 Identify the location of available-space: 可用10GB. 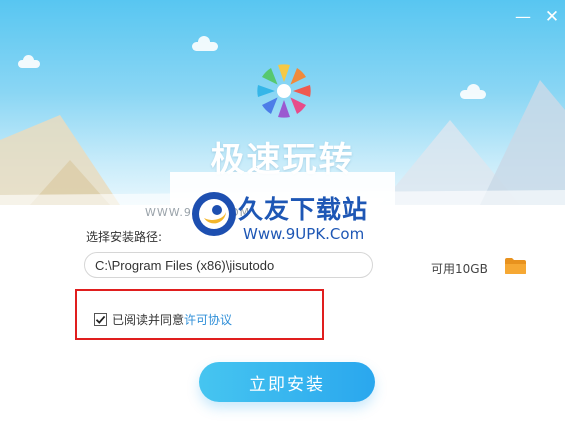
(459, 269).